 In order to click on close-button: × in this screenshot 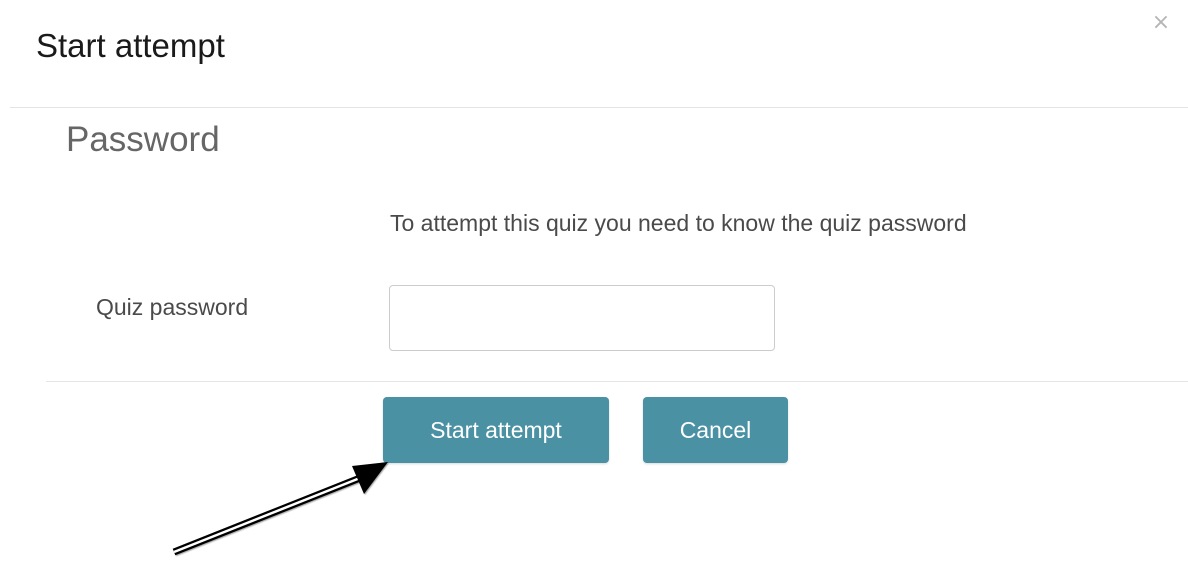, I will do `click(1161, 23)`.